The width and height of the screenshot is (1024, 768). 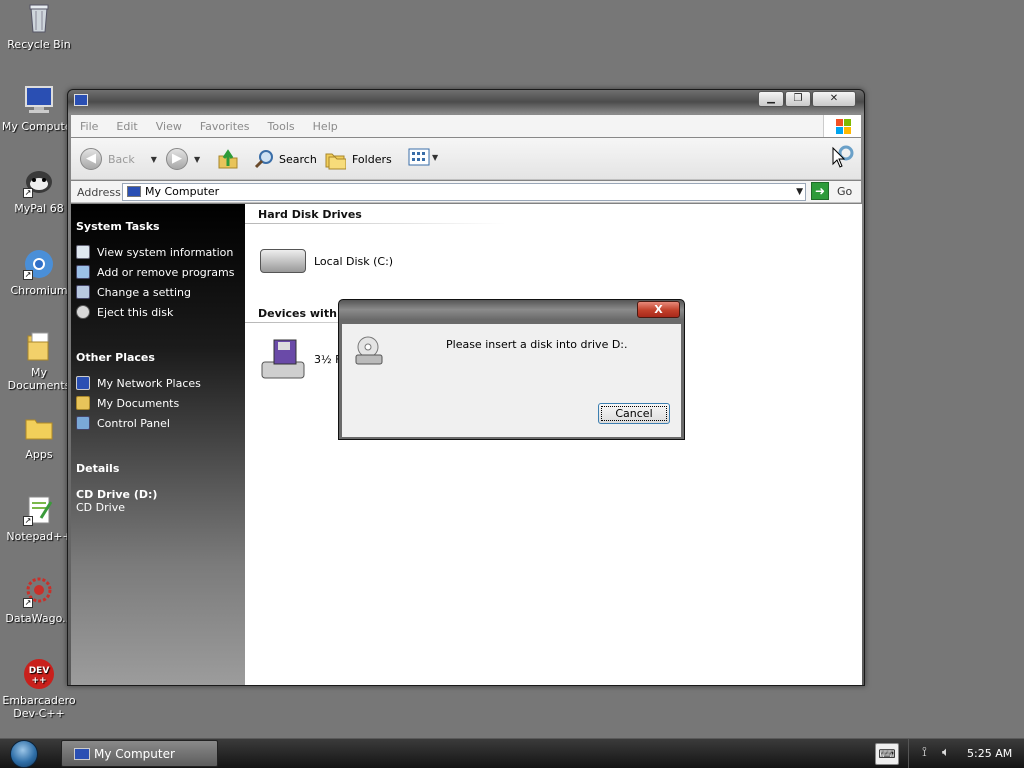 I want to click on place-my-network-places: My Network Places, so click(x=138, y=383).